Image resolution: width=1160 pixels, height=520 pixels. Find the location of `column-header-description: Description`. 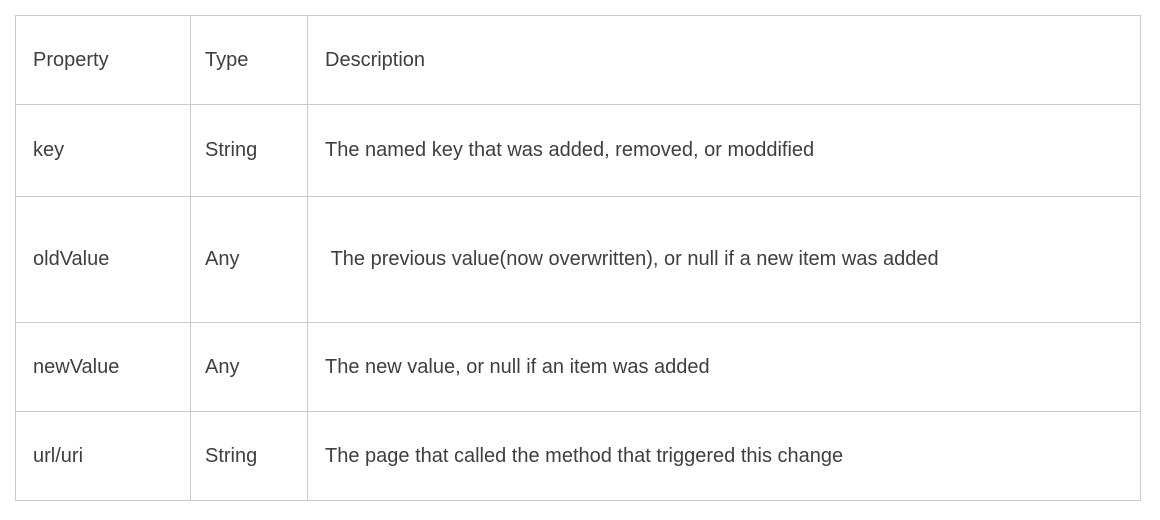

column-header-description: Description is located at coordinates (724, 60).